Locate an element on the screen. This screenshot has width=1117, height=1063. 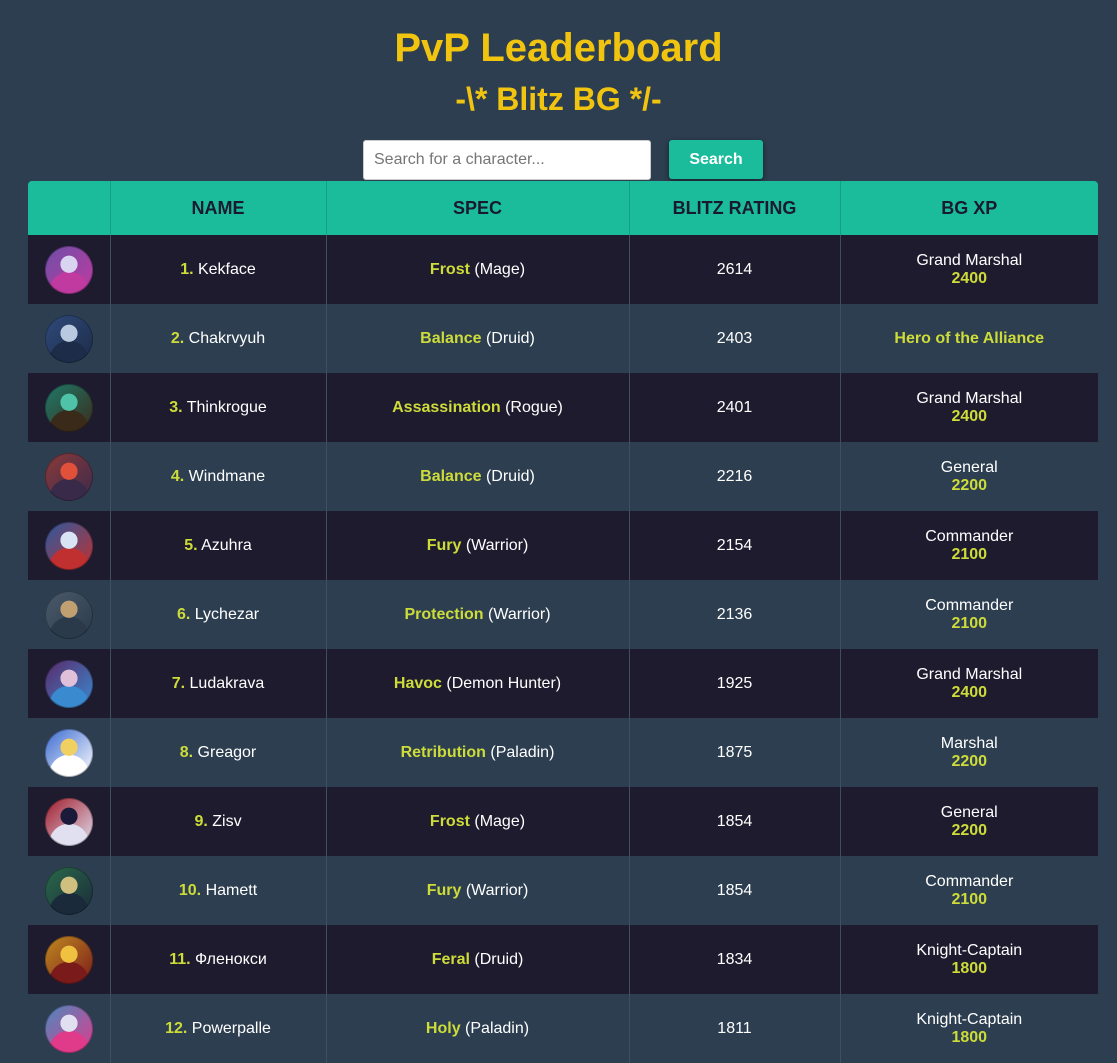
column-header-spec: SPEC is located at coordinates (478, 208).